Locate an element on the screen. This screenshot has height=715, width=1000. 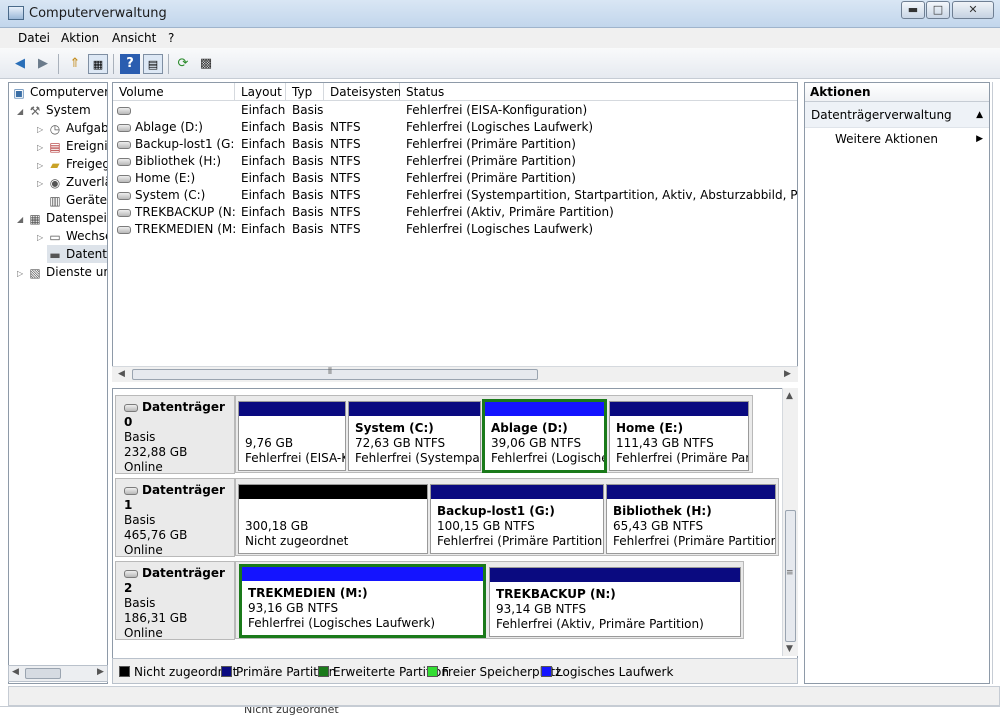
menu-help: ? is located at coordinates (171, 38).